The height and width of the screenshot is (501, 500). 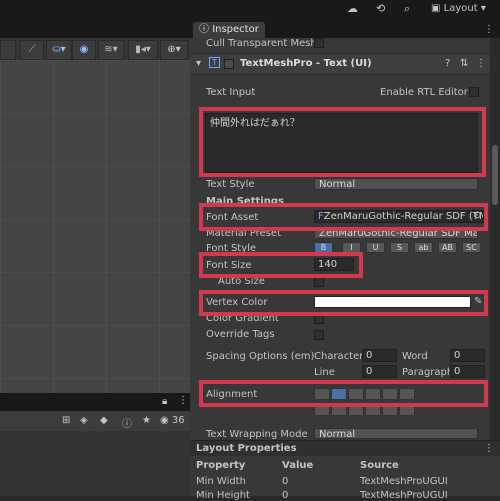 I want to click on search-icon: ⌕, so click(x=407, y=9).